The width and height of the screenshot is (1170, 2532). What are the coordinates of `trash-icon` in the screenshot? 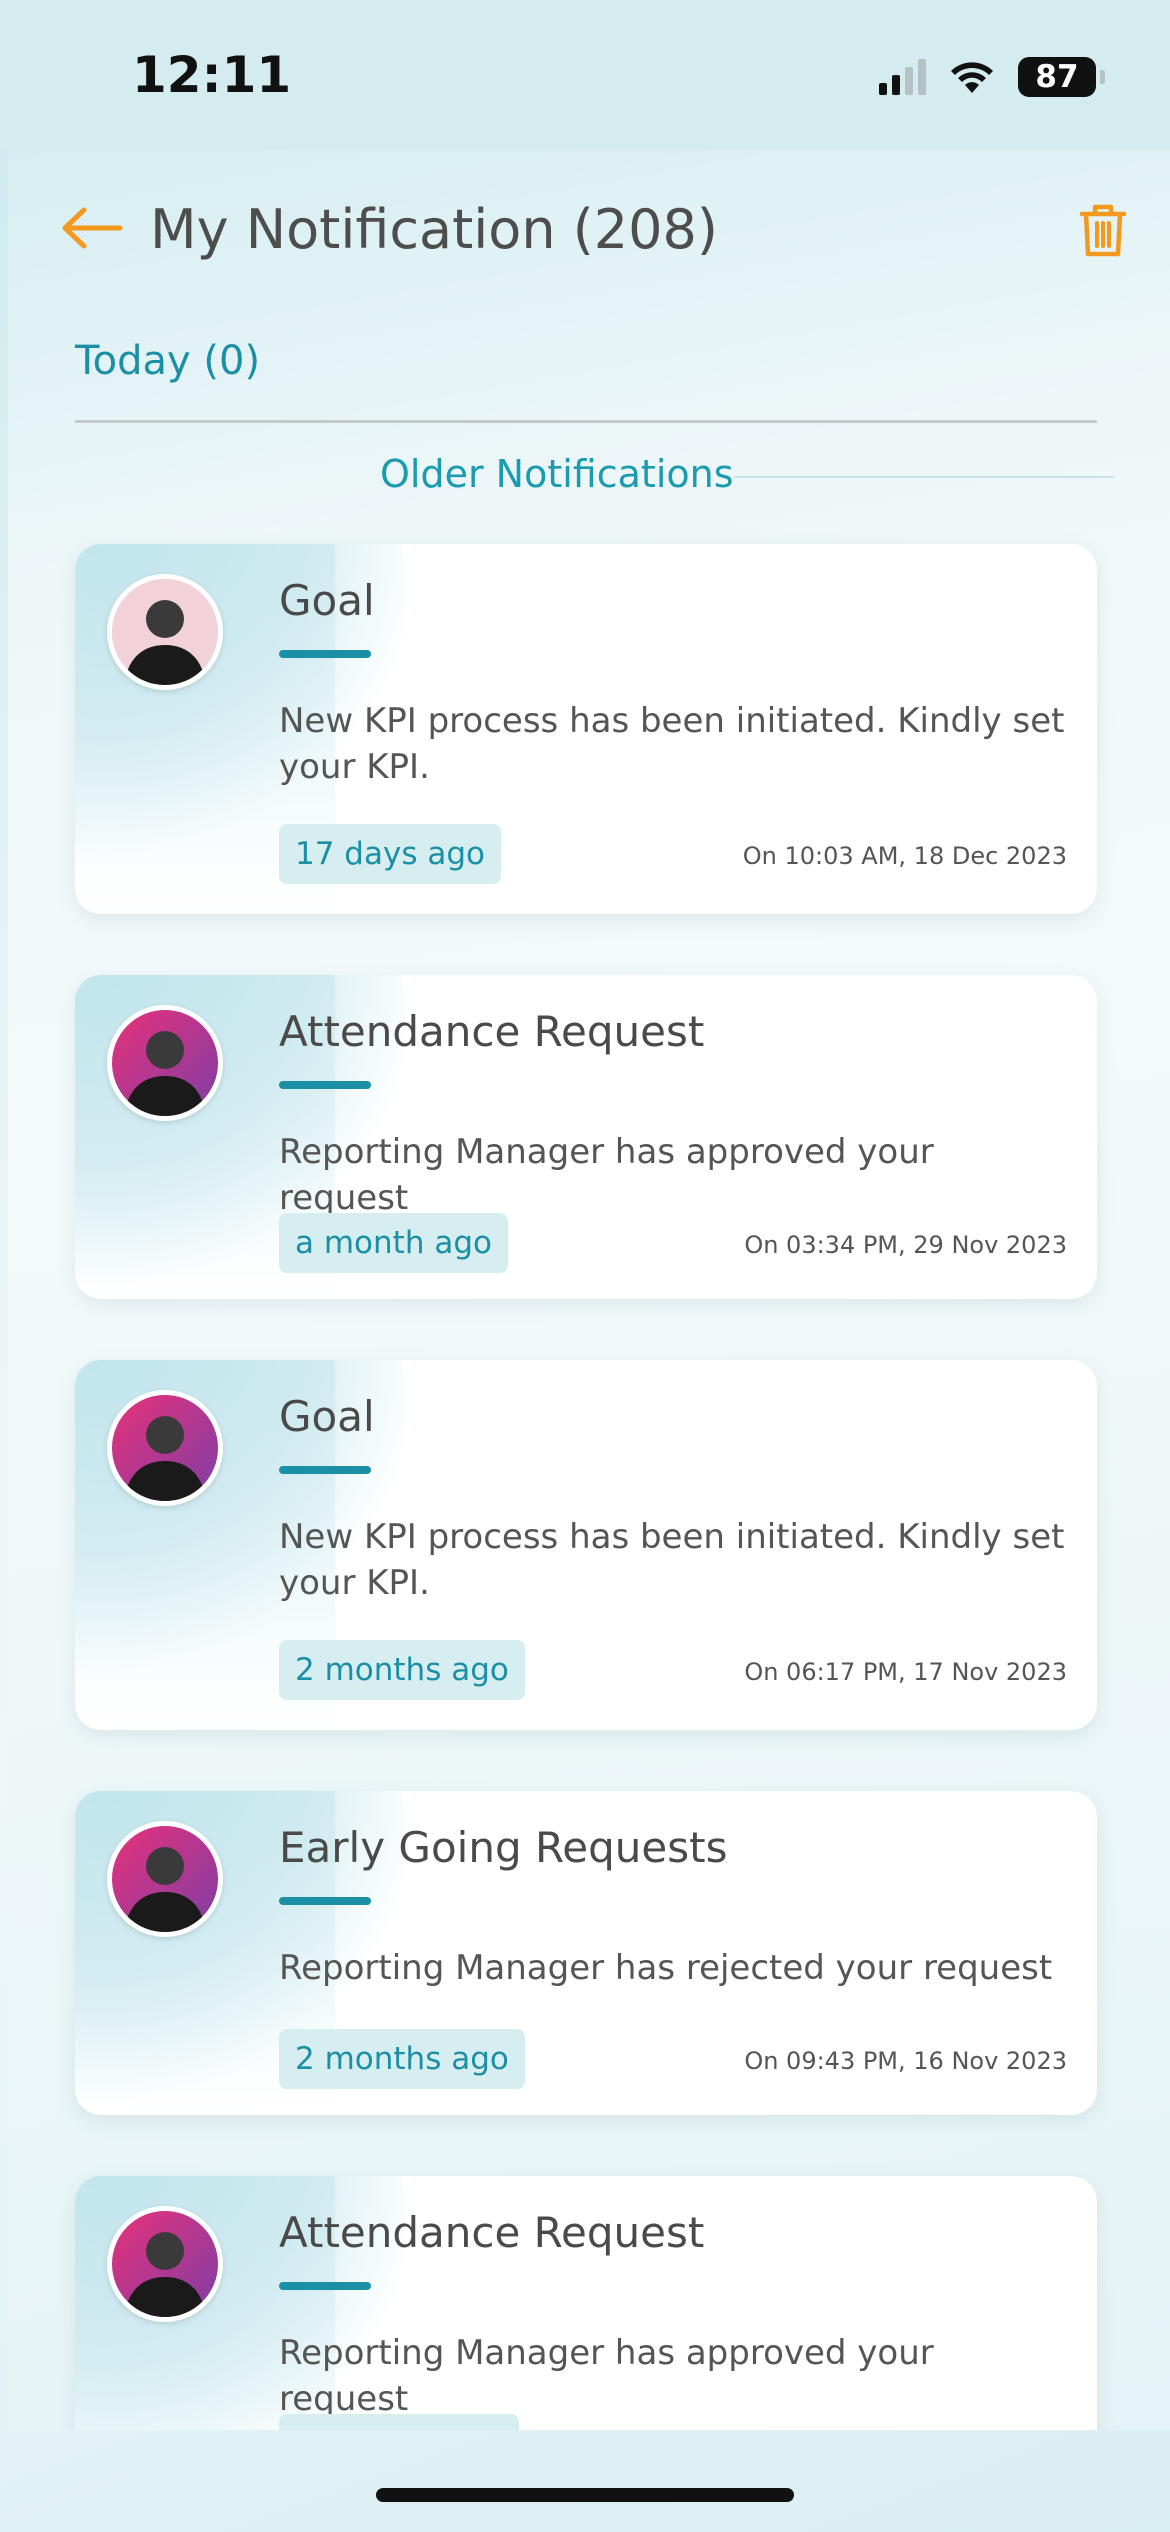 It's located at (1103, 230).